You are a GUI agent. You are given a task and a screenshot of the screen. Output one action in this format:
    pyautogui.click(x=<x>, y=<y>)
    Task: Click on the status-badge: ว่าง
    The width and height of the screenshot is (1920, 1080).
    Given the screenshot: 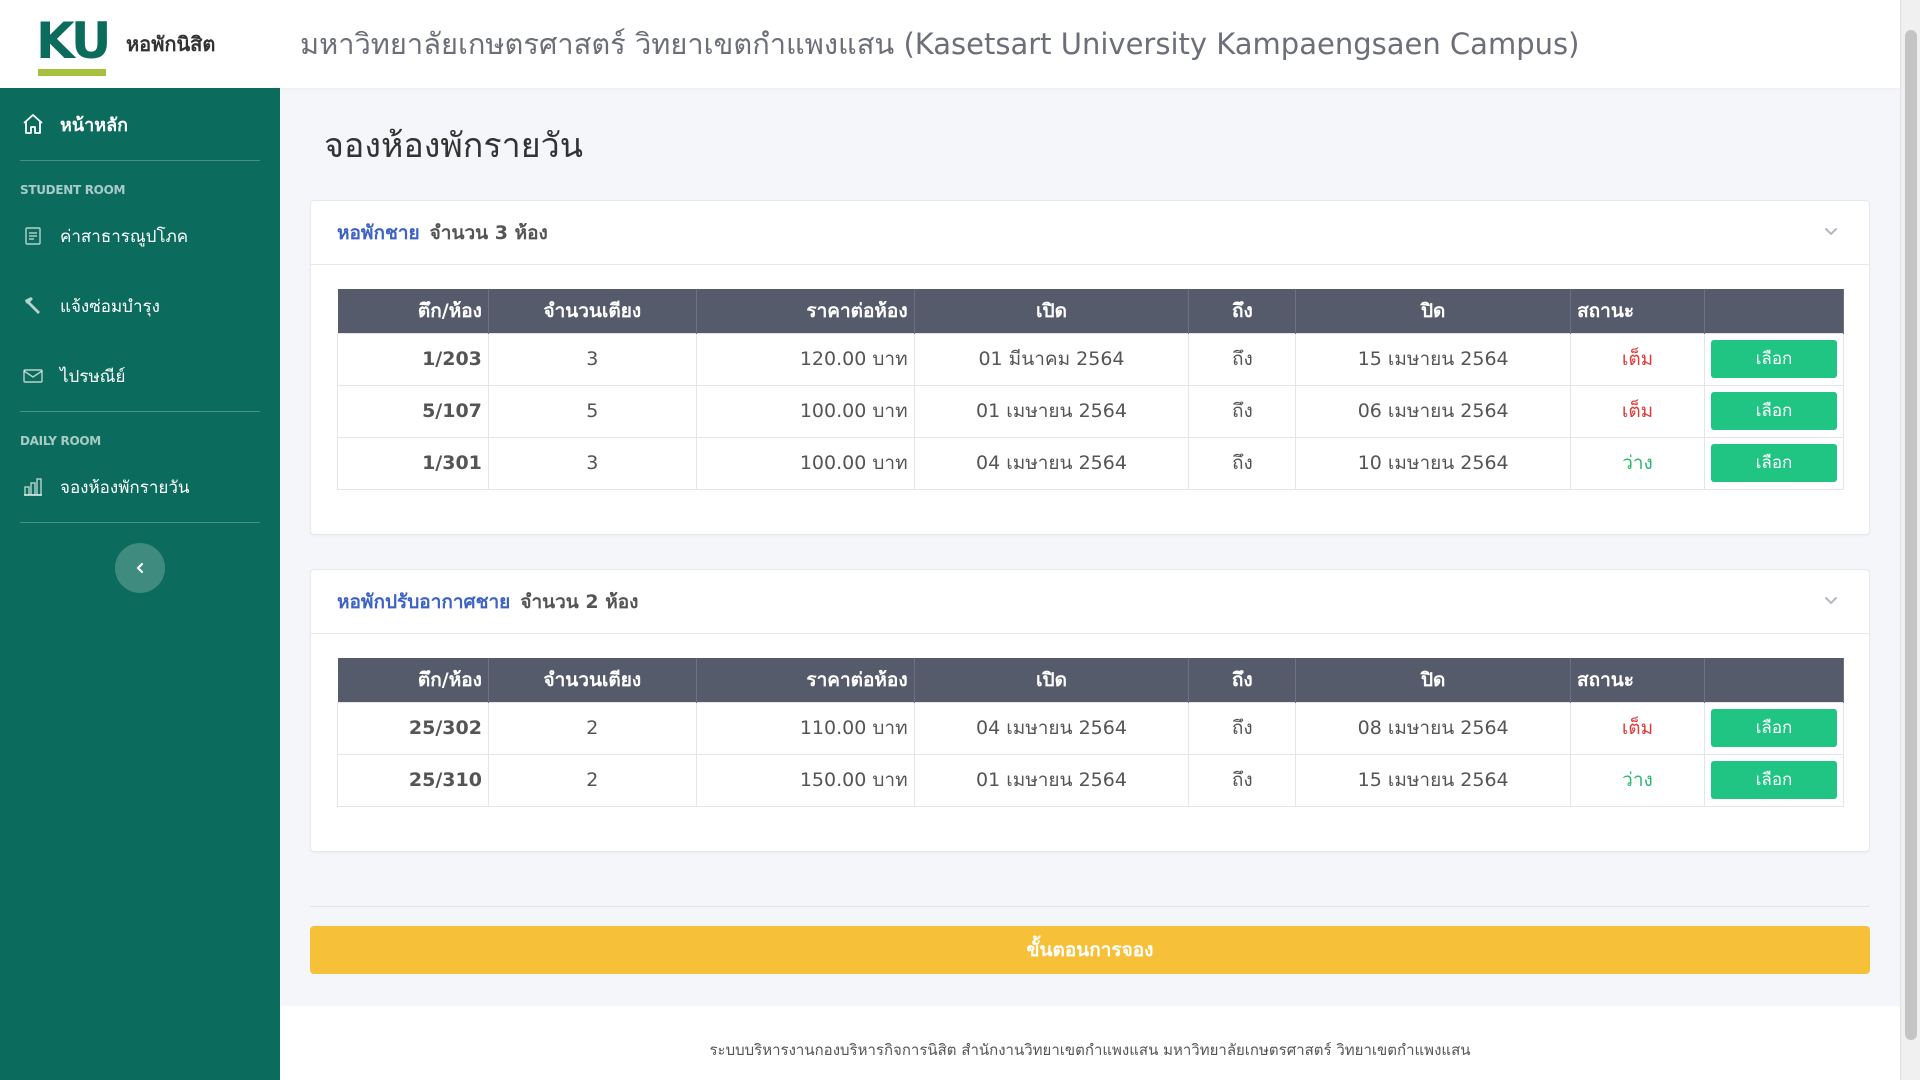 What is the action you would take?
    pyautogui.click(x=1637, y=463)
    